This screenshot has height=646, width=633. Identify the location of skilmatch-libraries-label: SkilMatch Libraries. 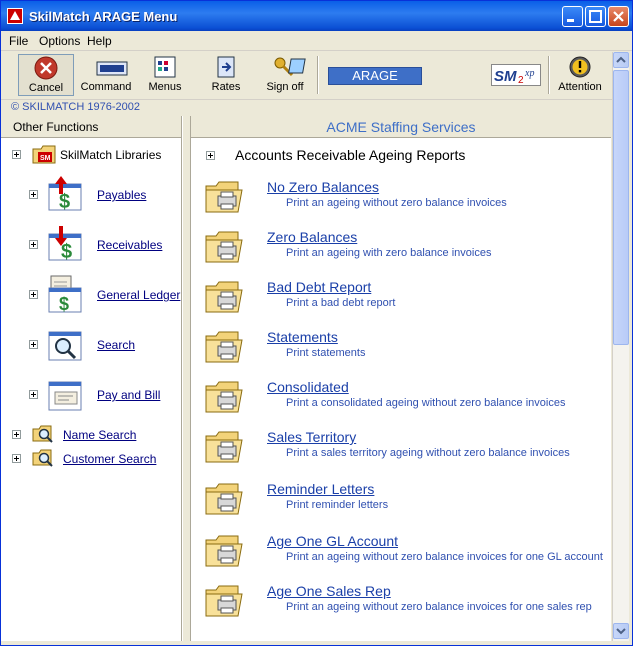
(110, 155).